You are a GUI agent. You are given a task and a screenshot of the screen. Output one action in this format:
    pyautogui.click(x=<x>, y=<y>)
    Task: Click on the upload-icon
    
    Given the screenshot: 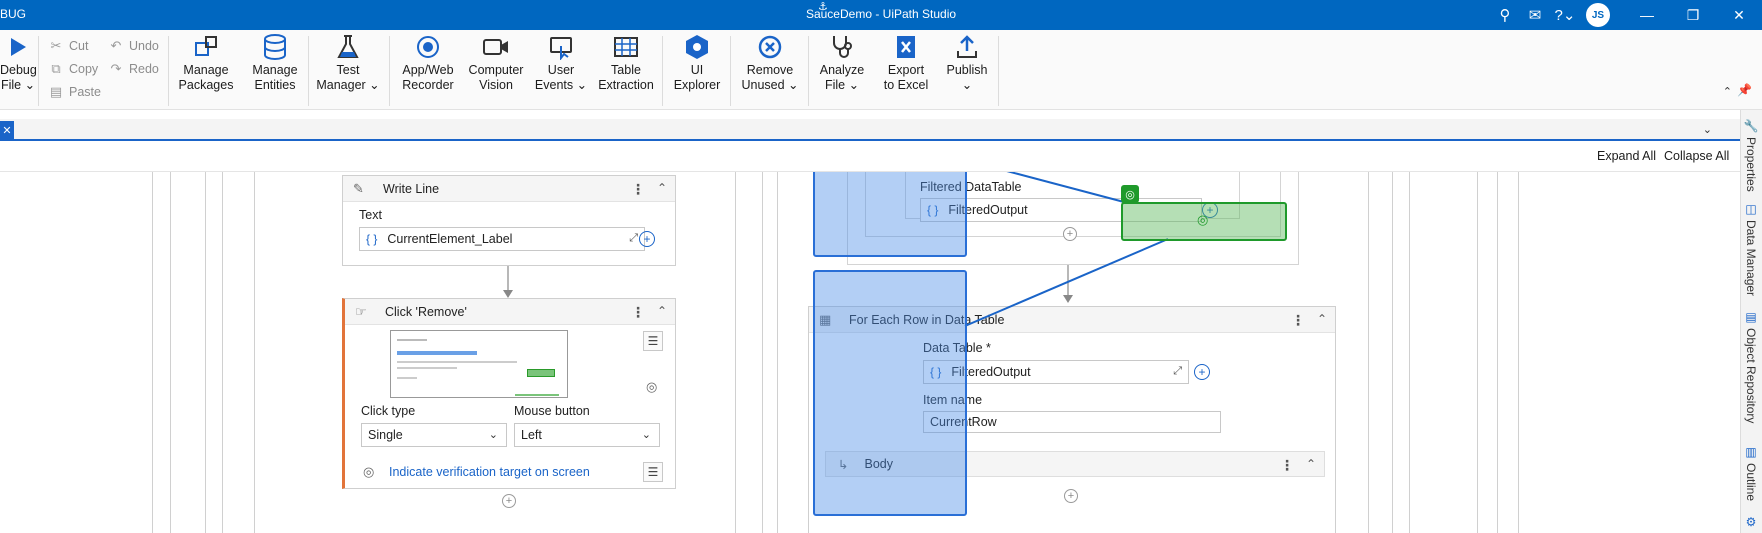 What is the action you would take?
    pyautogui.click(x=967, y=47)
    